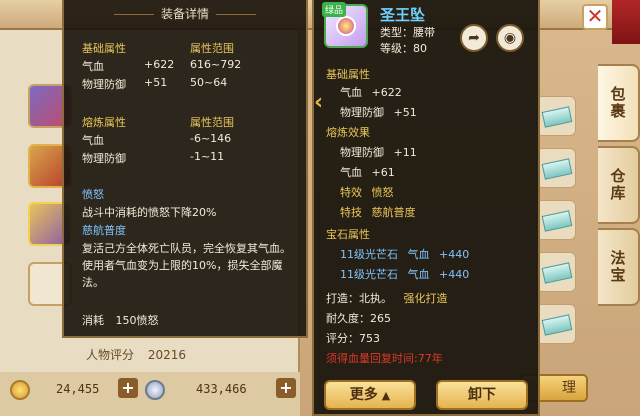 Image resolution: width=640 pixels, height=416 pixels. Describe the element at coordinates (367, 192) in the screenshot. I see `item-effect: 特效 愤怒` at that location.